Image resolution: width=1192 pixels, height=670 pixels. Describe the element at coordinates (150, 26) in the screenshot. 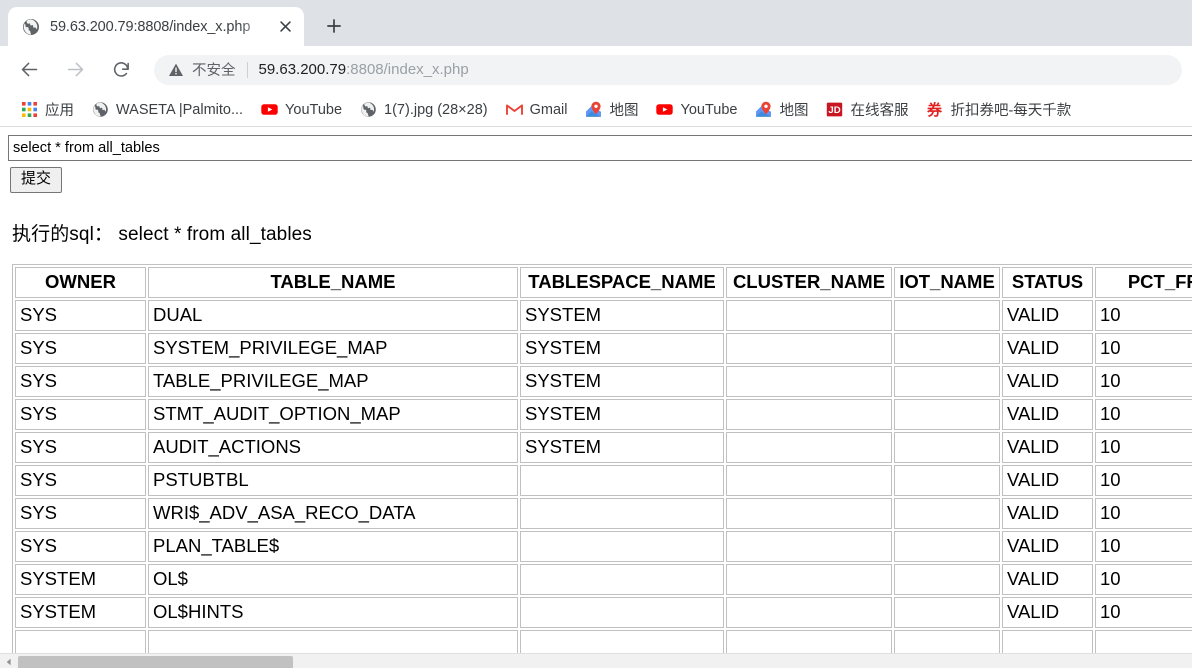

I see `tab-title: 59.63.200.79:8808/index_x.php` at that location.